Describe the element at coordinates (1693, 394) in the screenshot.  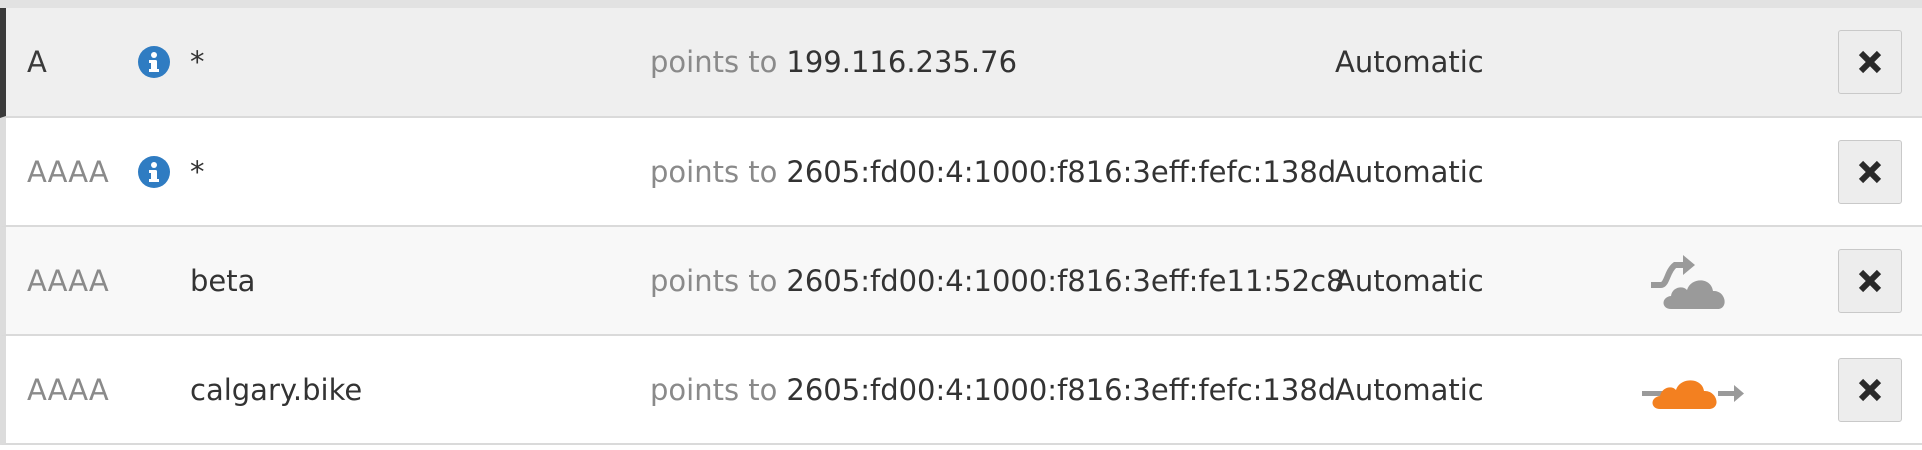
I see `proxied-cloud-icon` at that location.